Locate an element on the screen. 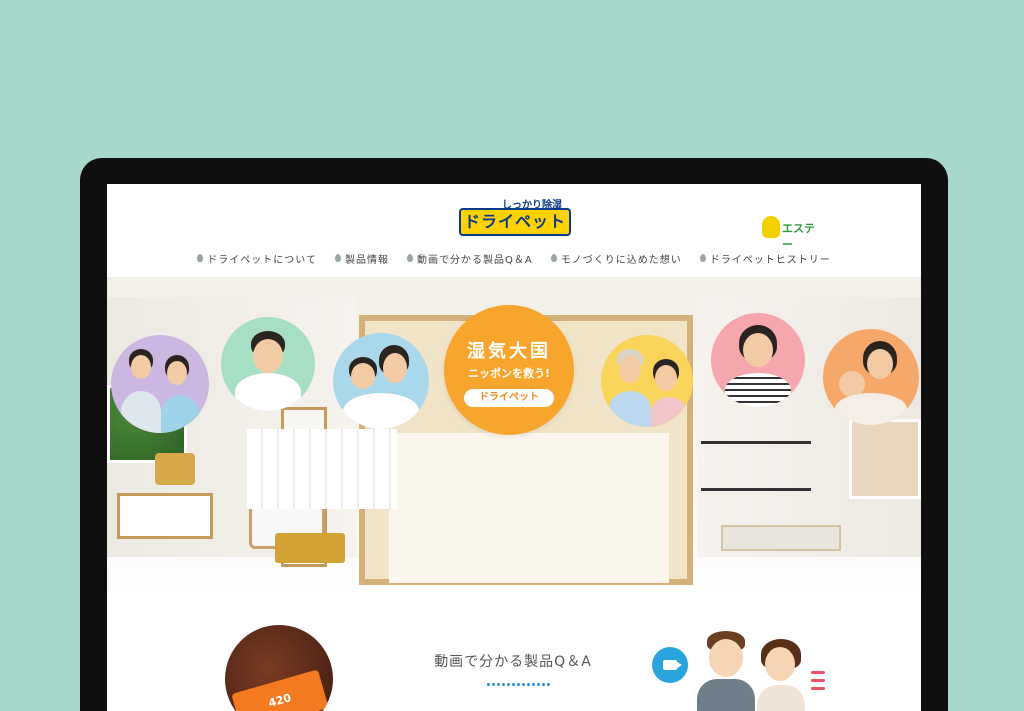 This screenshot has height=711, width=1024. nav-label: 製品情報 is located at coordinates (366, 260).